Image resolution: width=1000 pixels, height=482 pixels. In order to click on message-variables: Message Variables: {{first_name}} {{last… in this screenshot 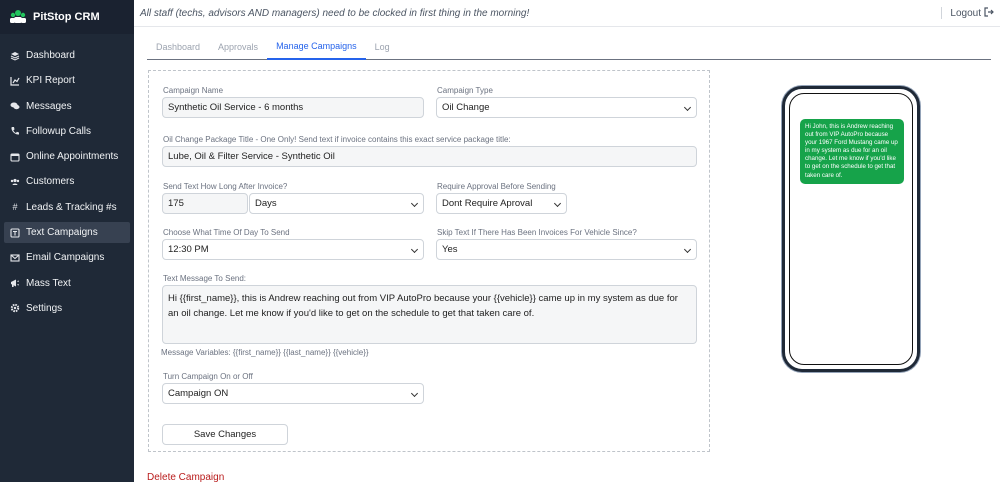, I will do `click(265, 352)`.